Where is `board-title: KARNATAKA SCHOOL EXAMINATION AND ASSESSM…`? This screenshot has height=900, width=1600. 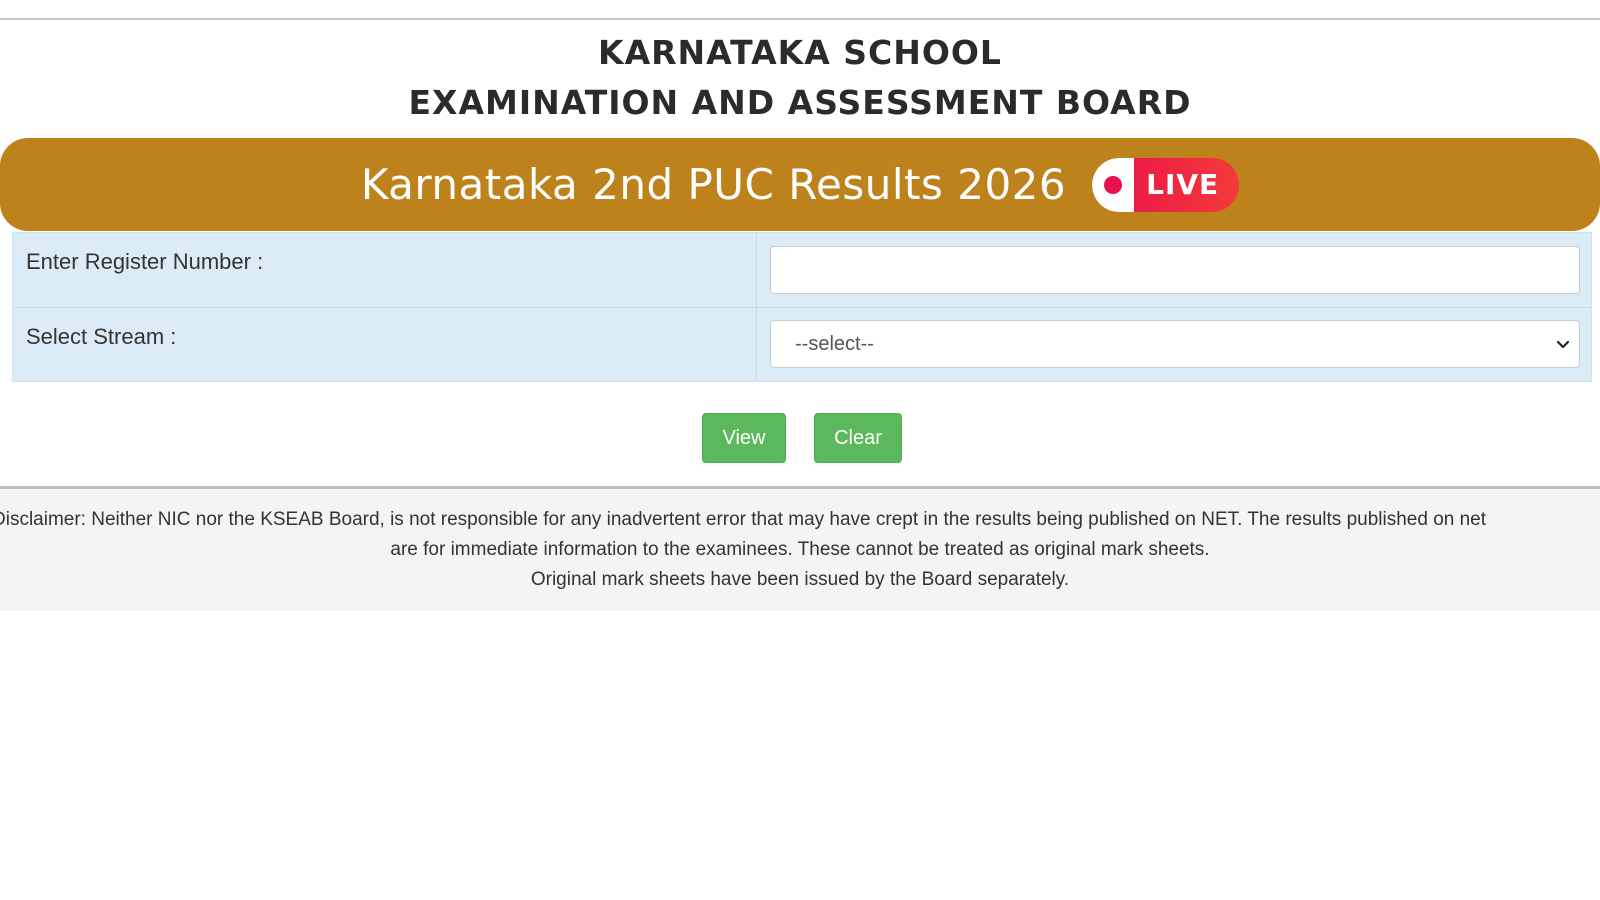
board-title: KARNATAKA SCHOOL EXAMINATION AND ASSESSM… is located at coordinates (800, 78).